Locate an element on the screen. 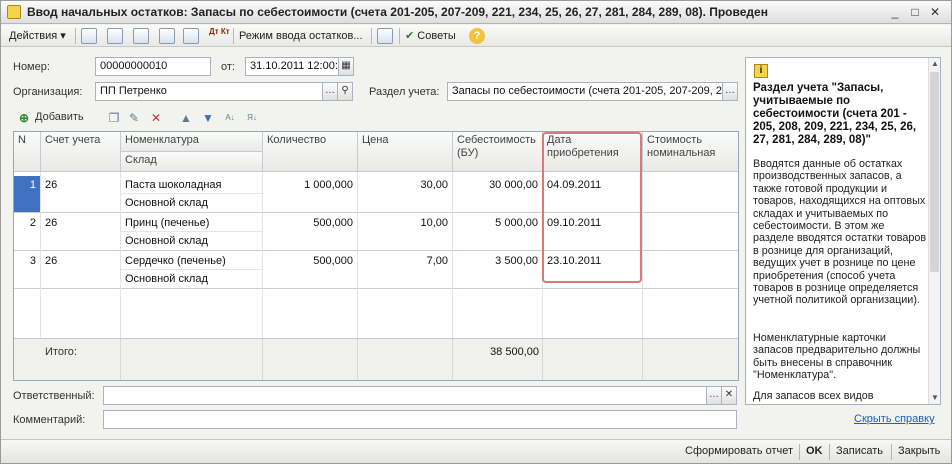  copy-icon is located at coordinates (141, 36).